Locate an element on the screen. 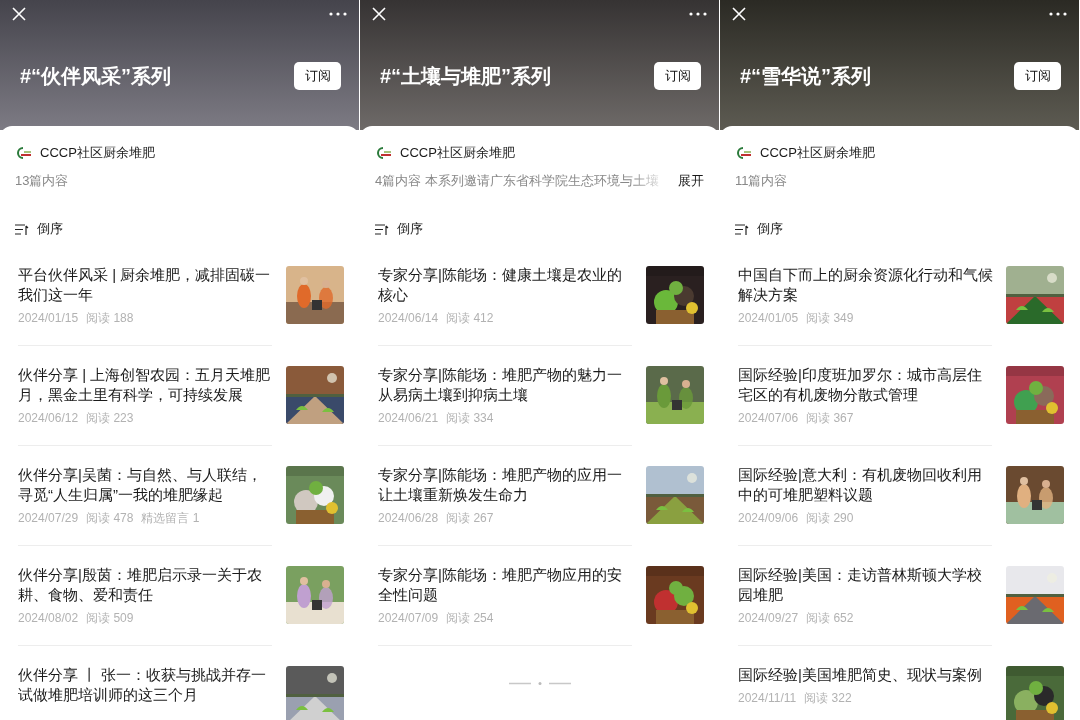  article-date: 2024/06/28 is located at coordinates (408, 518).